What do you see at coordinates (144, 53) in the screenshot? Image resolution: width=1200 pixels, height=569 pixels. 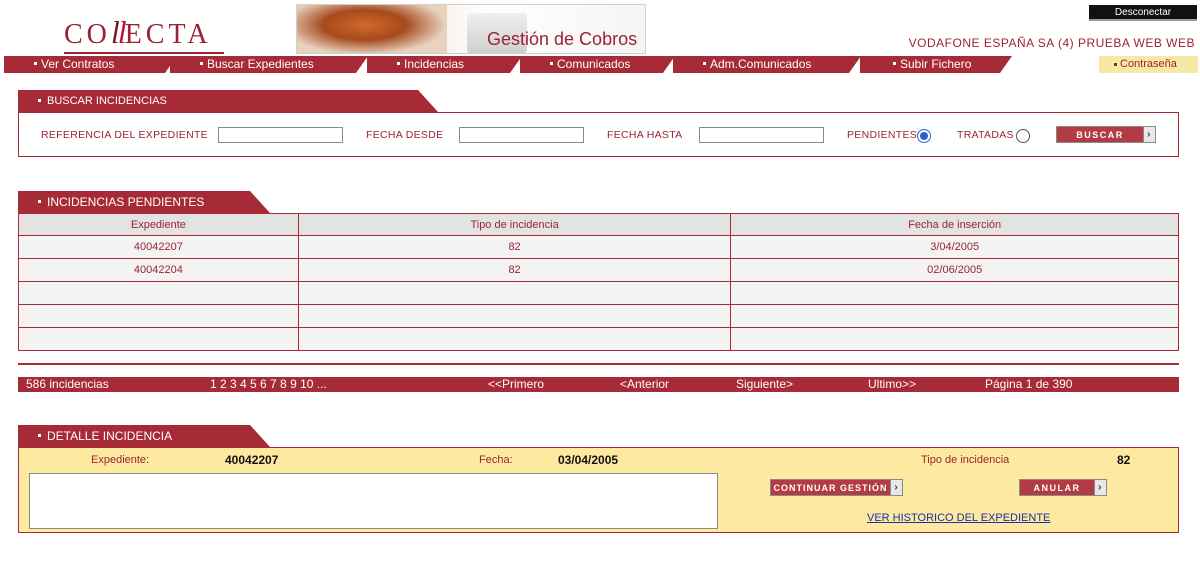 I see `logo-underline` at bounding box center [144, 53].